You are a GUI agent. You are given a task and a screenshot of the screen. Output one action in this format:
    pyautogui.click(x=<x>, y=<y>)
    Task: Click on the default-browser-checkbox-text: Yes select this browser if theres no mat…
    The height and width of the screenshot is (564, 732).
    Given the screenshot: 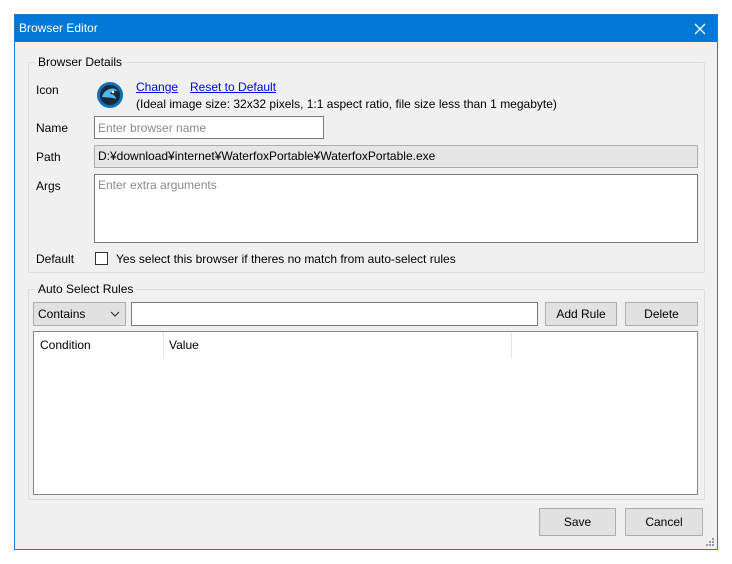 What is the action you would take?
    pyautogui.click(x=286, y=259)
    